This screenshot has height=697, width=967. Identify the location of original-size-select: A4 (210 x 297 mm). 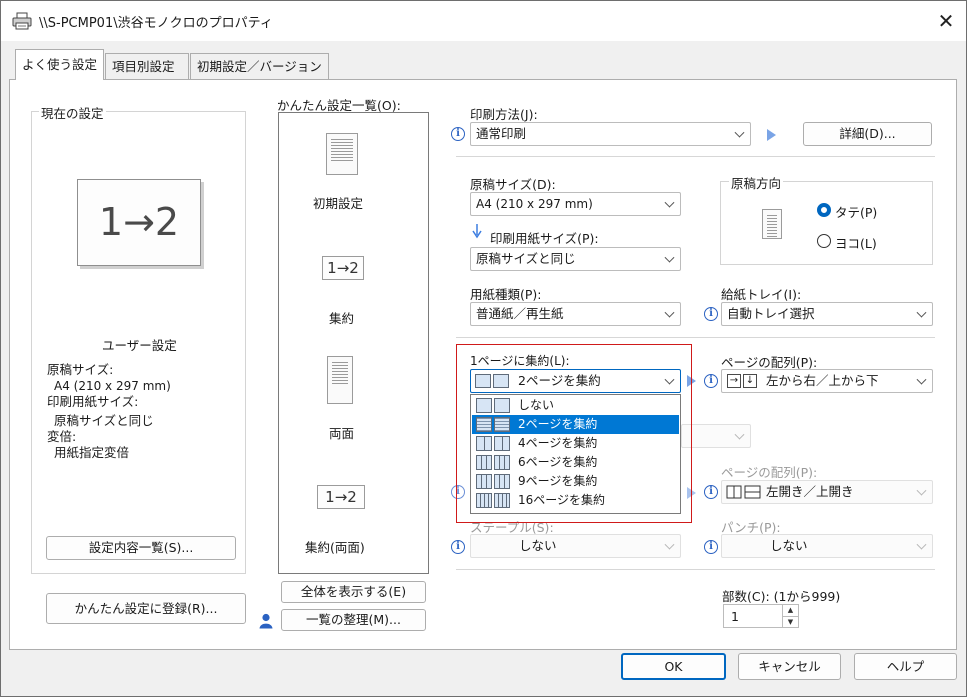
(575, 204).